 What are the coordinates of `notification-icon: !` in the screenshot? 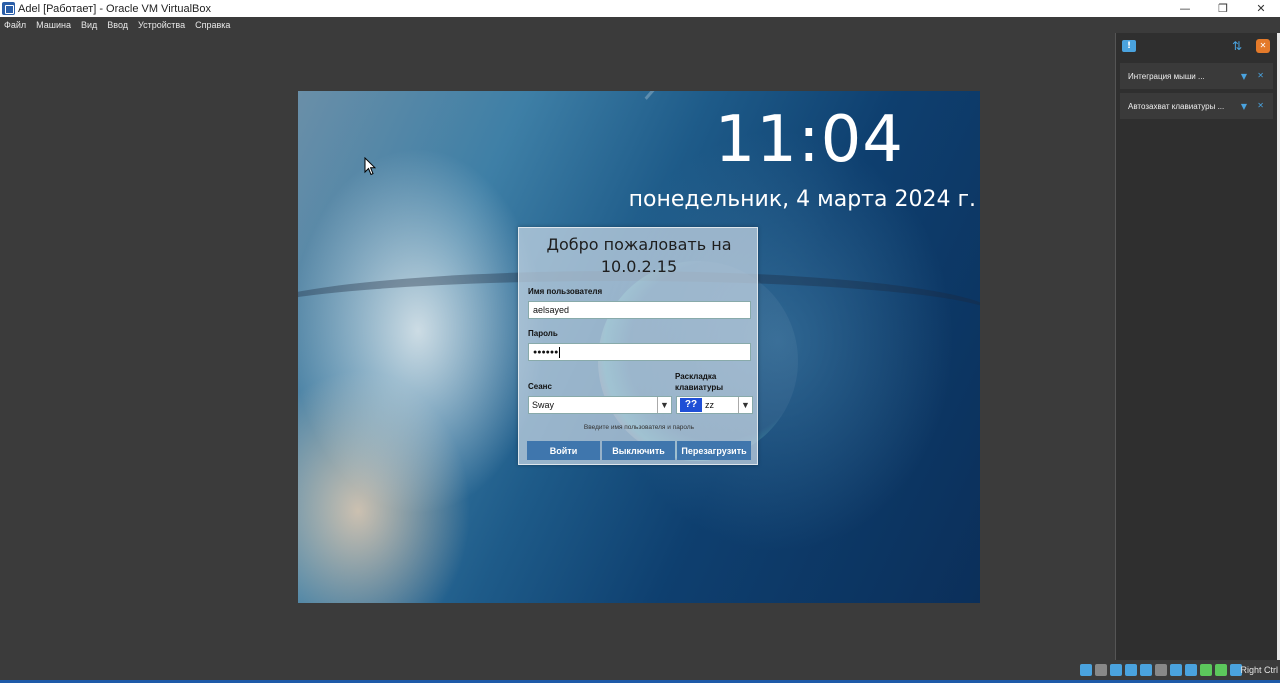 It's located at (1129, 46).